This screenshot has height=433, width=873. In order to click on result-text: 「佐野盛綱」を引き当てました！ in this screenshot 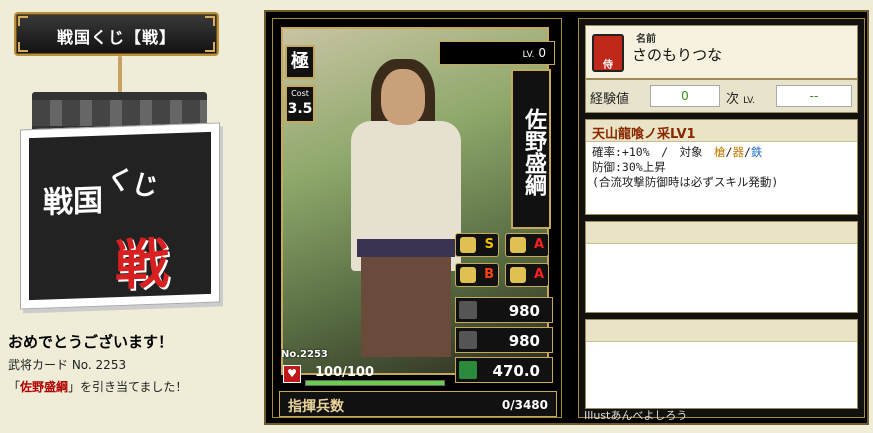, I will do `click(98, 387)`.